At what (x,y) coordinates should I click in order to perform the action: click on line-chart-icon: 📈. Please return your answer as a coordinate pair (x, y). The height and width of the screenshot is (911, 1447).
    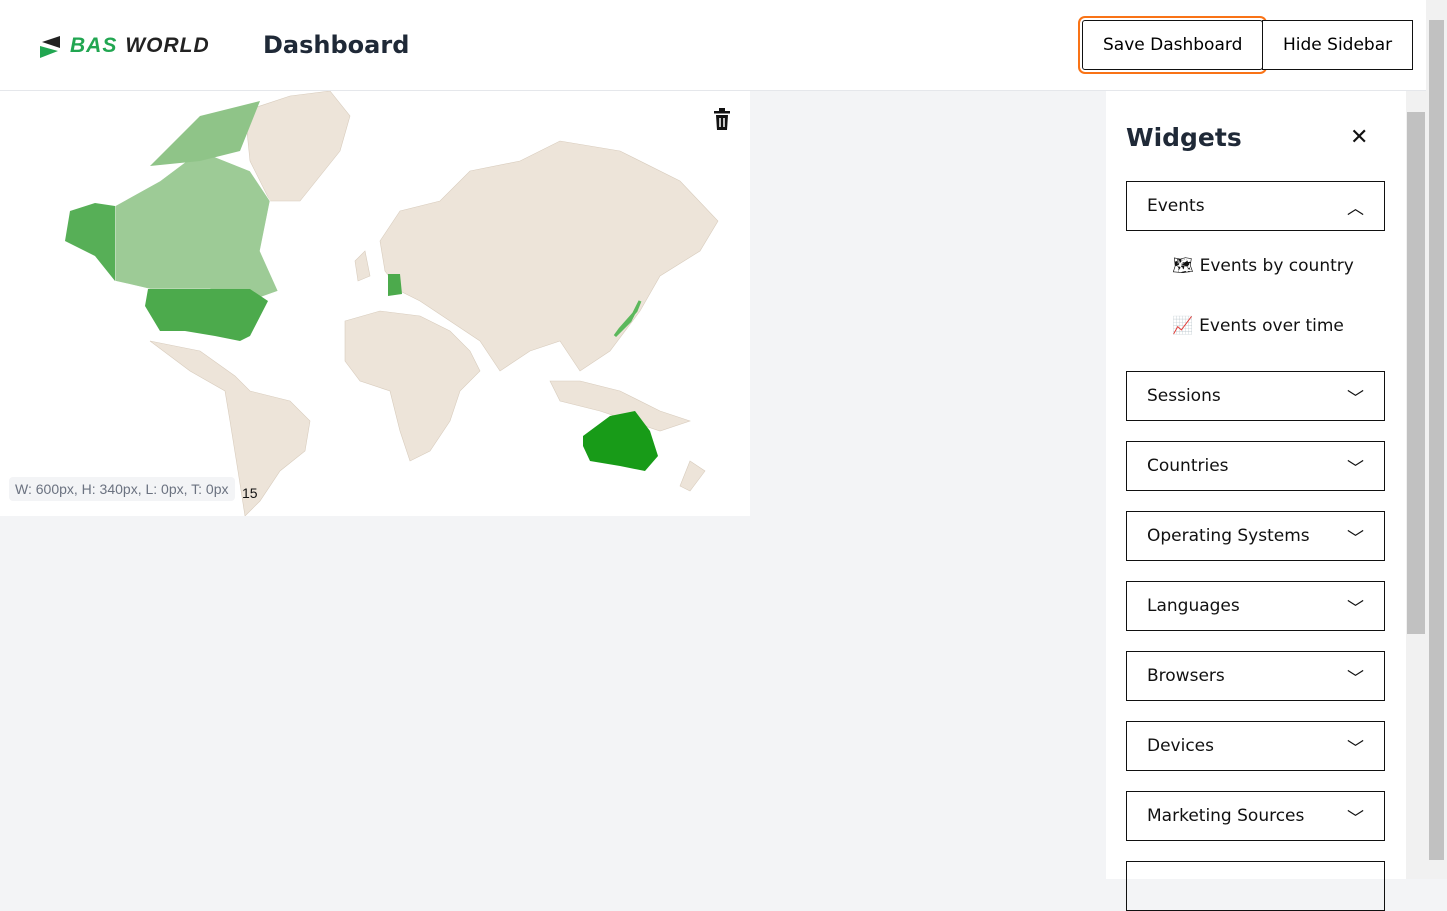
    Looking at the image, I should click on (1183, 326).